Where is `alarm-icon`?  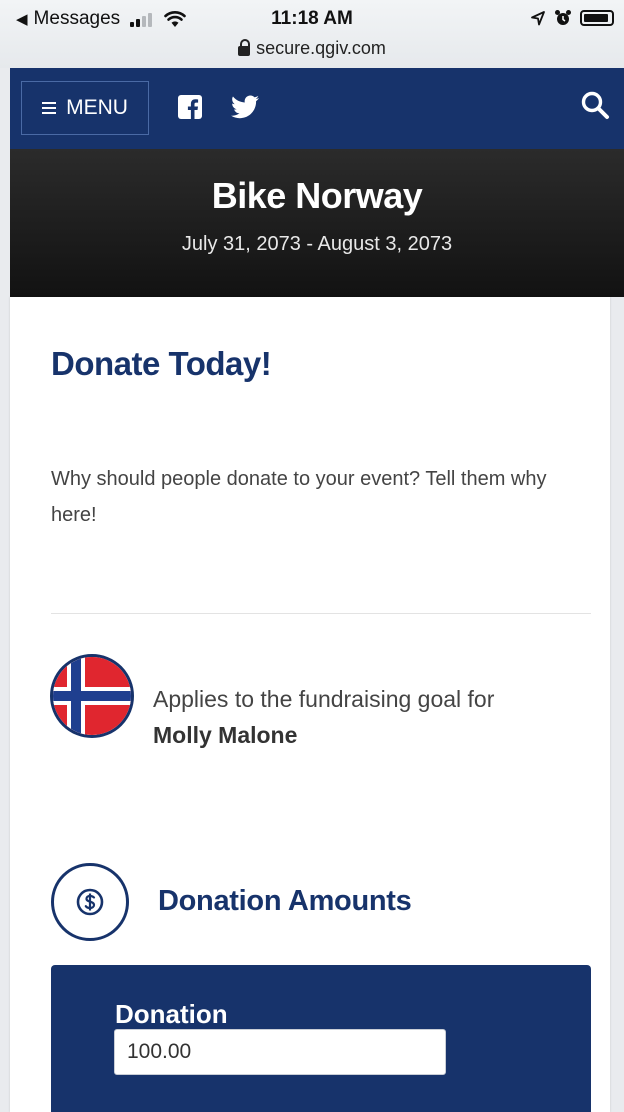
alarm-icon is located at coordinates (563, 17).